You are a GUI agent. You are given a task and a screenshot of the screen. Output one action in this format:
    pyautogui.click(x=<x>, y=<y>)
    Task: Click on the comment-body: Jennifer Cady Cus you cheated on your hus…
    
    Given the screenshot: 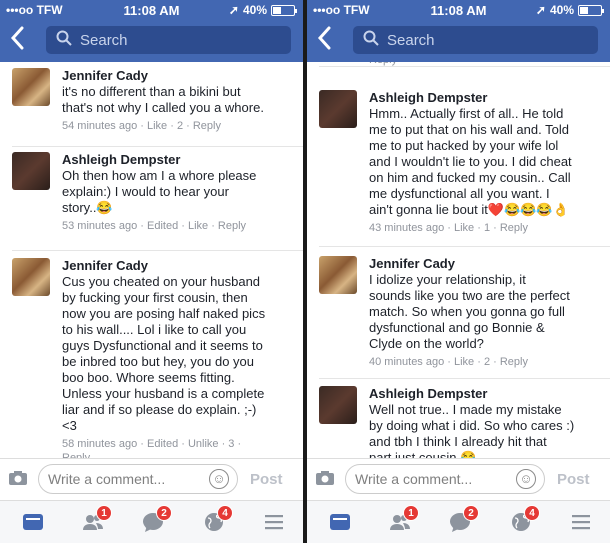 What is the action you would take?
    pyautogui.click(x=177, y=358)
    